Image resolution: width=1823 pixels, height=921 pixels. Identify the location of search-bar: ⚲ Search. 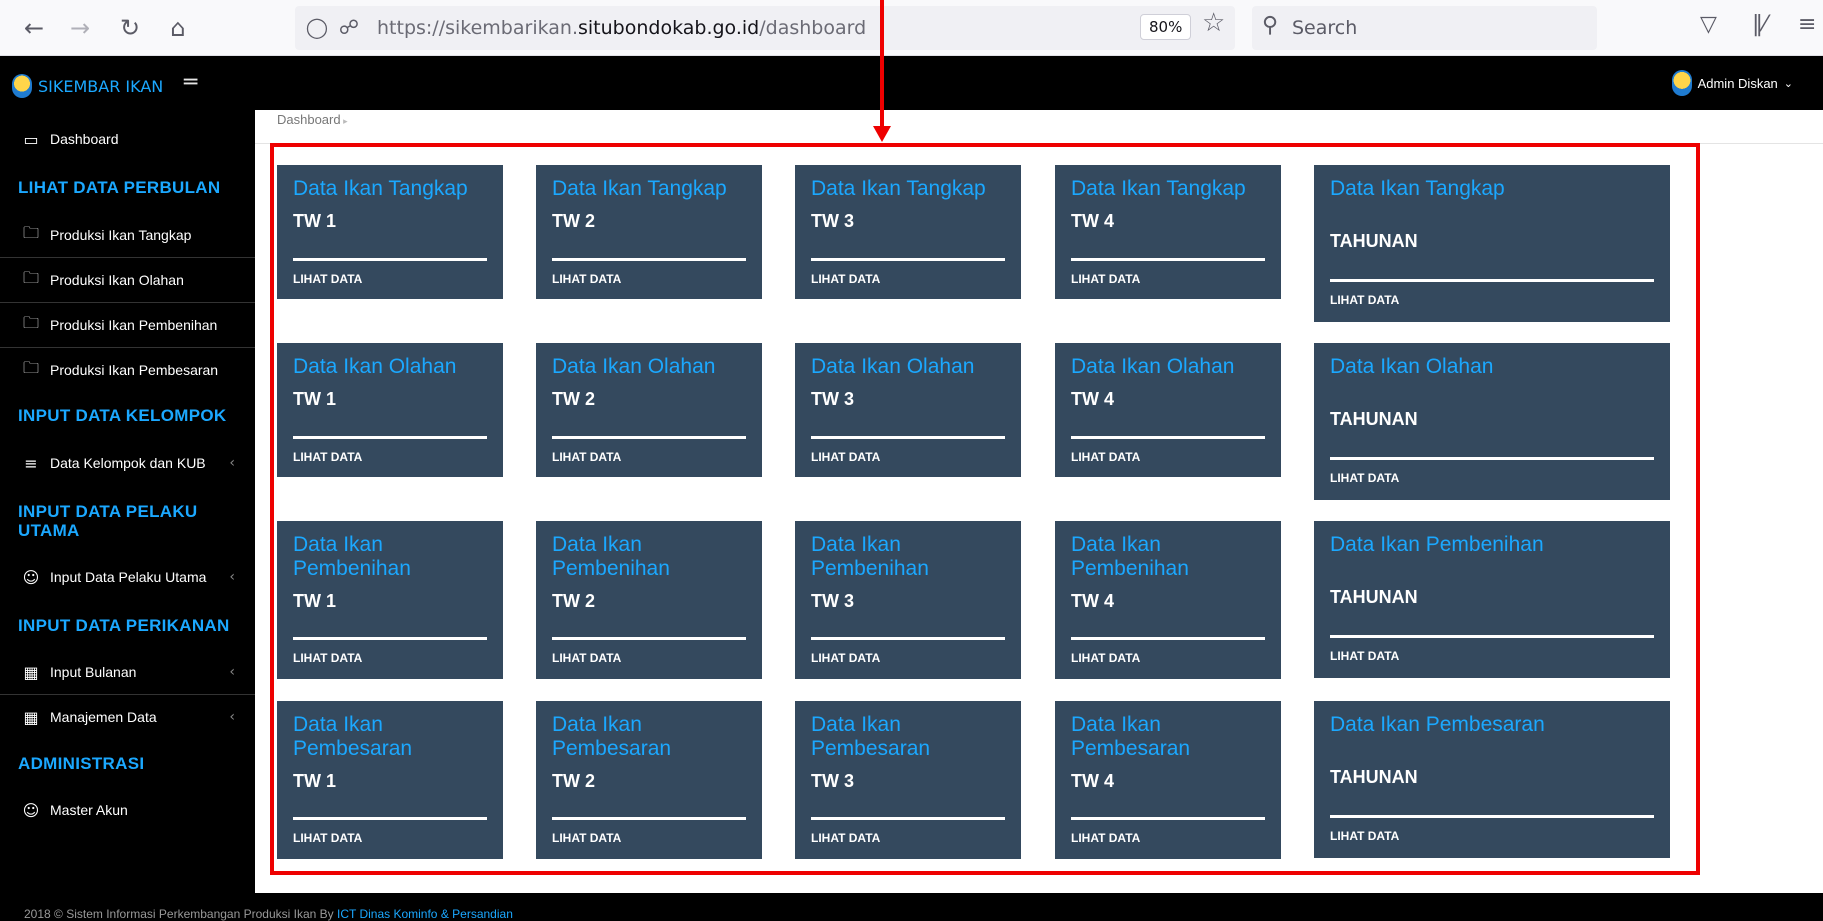
(1424, 28).